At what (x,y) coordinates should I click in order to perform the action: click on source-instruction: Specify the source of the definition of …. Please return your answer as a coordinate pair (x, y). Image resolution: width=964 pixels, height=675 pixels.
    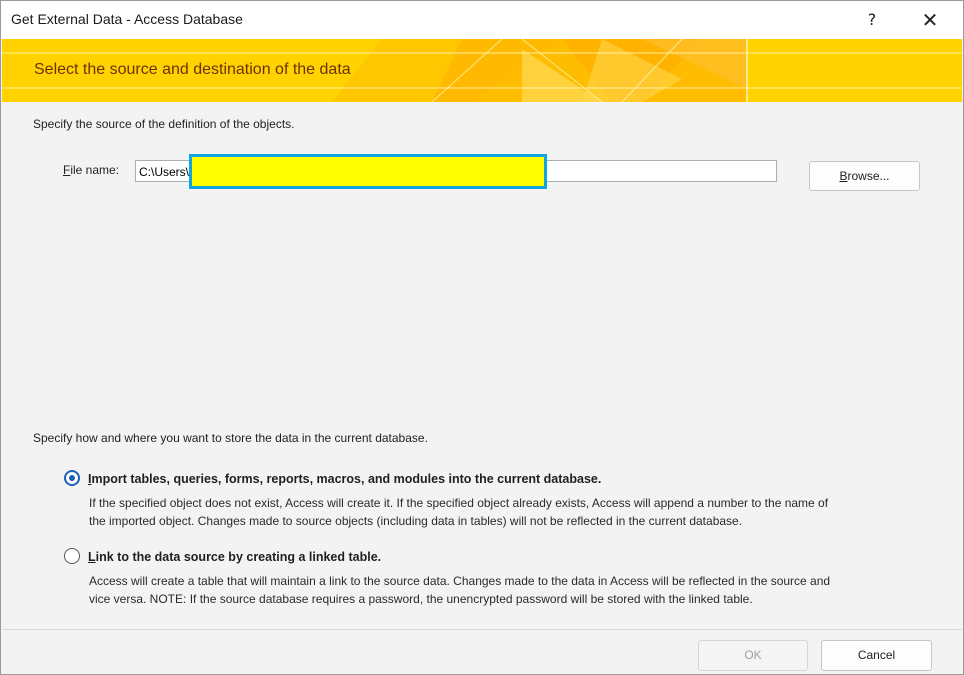
    Looking at the image, I should click on (164, 124).